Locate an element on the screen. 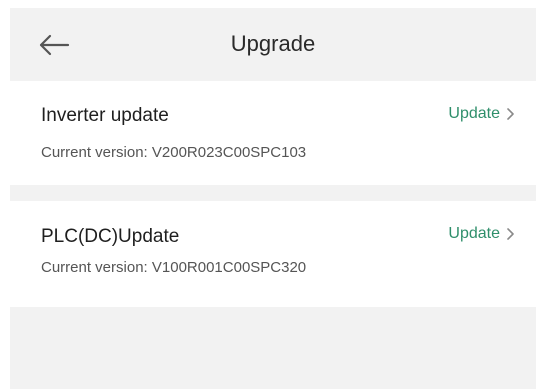  section-divider is located at coordinates (273, 193).